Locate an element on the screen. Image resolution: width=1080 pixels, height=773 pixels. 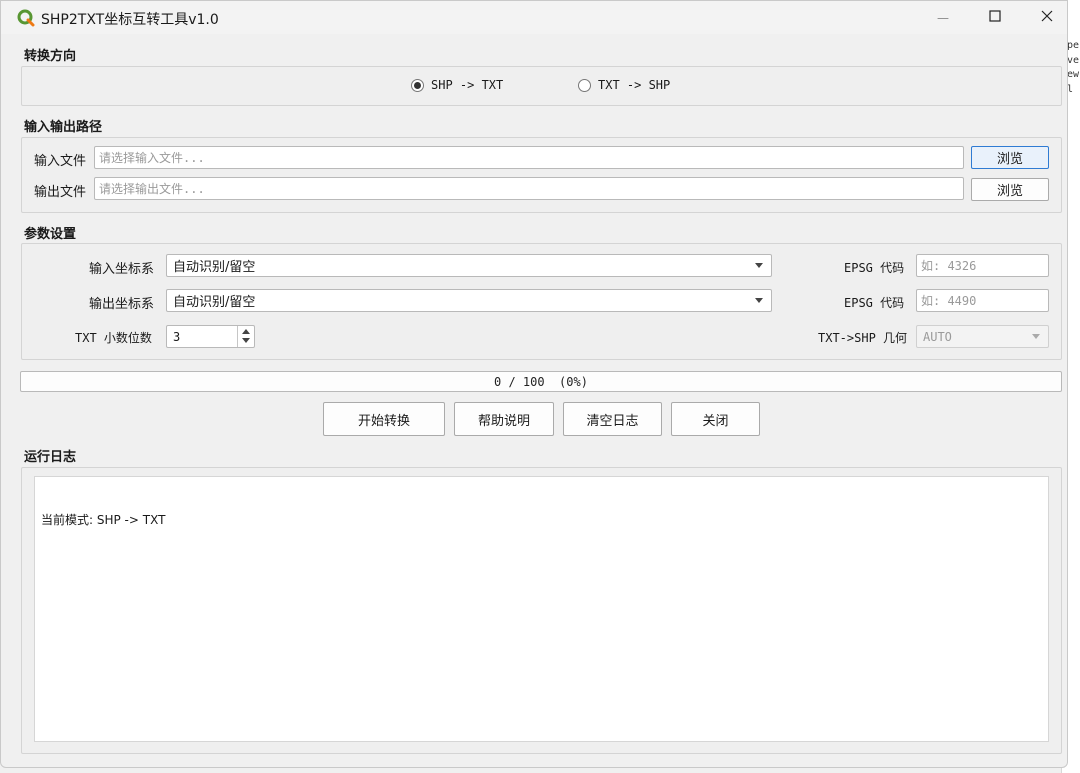
geometry-label: TXT->SHP 几何 is located at coordinates (863, 338).